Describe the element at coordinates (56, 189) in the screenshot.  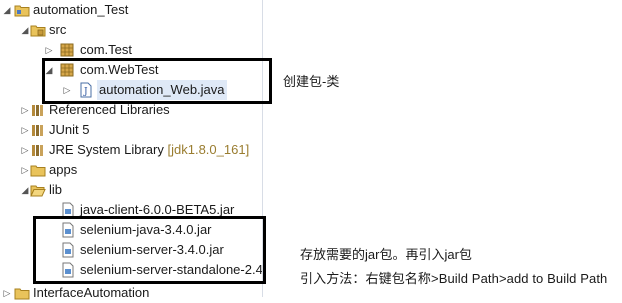
I see `lib-label: lib` at that location.